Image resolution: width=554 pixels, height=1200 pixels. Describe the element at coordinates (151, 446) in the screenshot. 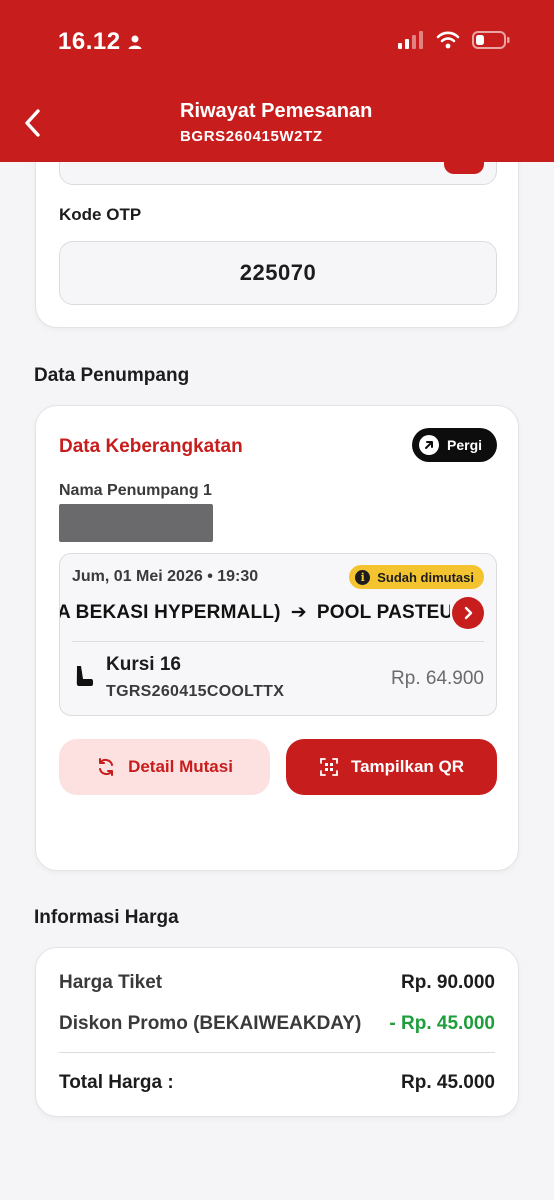

I see `departure-title: Data Keberangkatan` at that location.